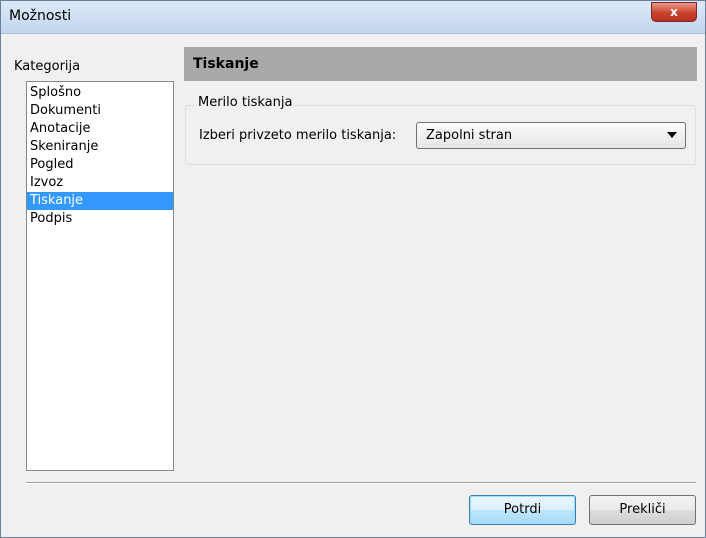 This screenshot has width=706, height=538. What do you see at coordinates (353, 17) in the screenshot?
I see `title-bar: Možnosti x` at bounding box center [353, 17].